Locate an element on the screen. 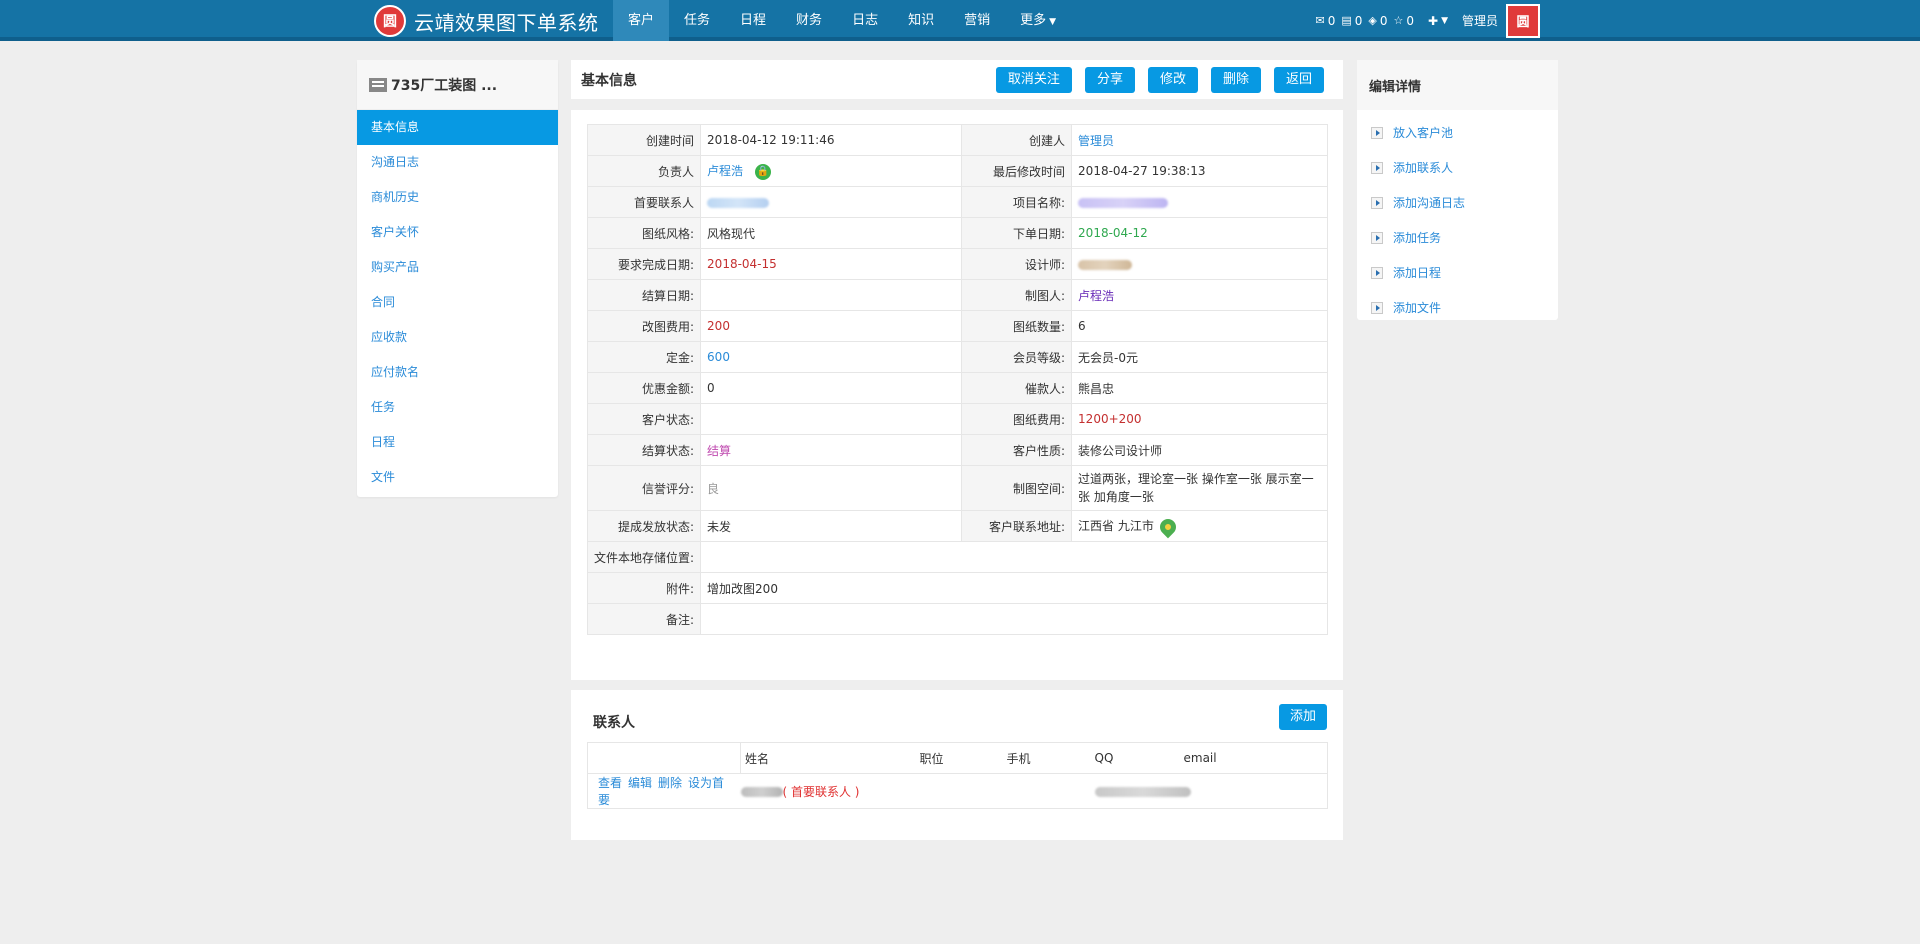 Image resolution: width=1920 pixels, height=944 pixels. nav-item-more: 更多 ▼ is located at coordinates (1038, 20).